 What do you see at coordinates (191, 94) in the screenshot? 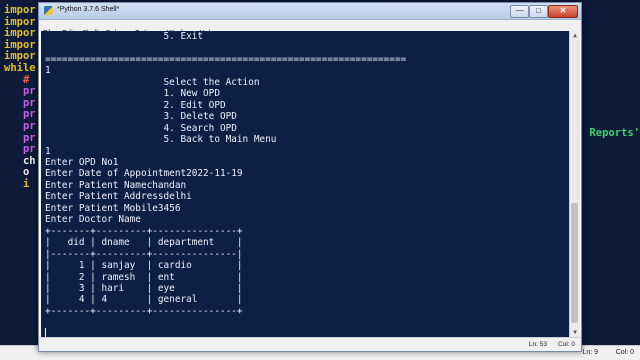
I see `shell-line: 1. New OPD` at bounding box center [191, 94].